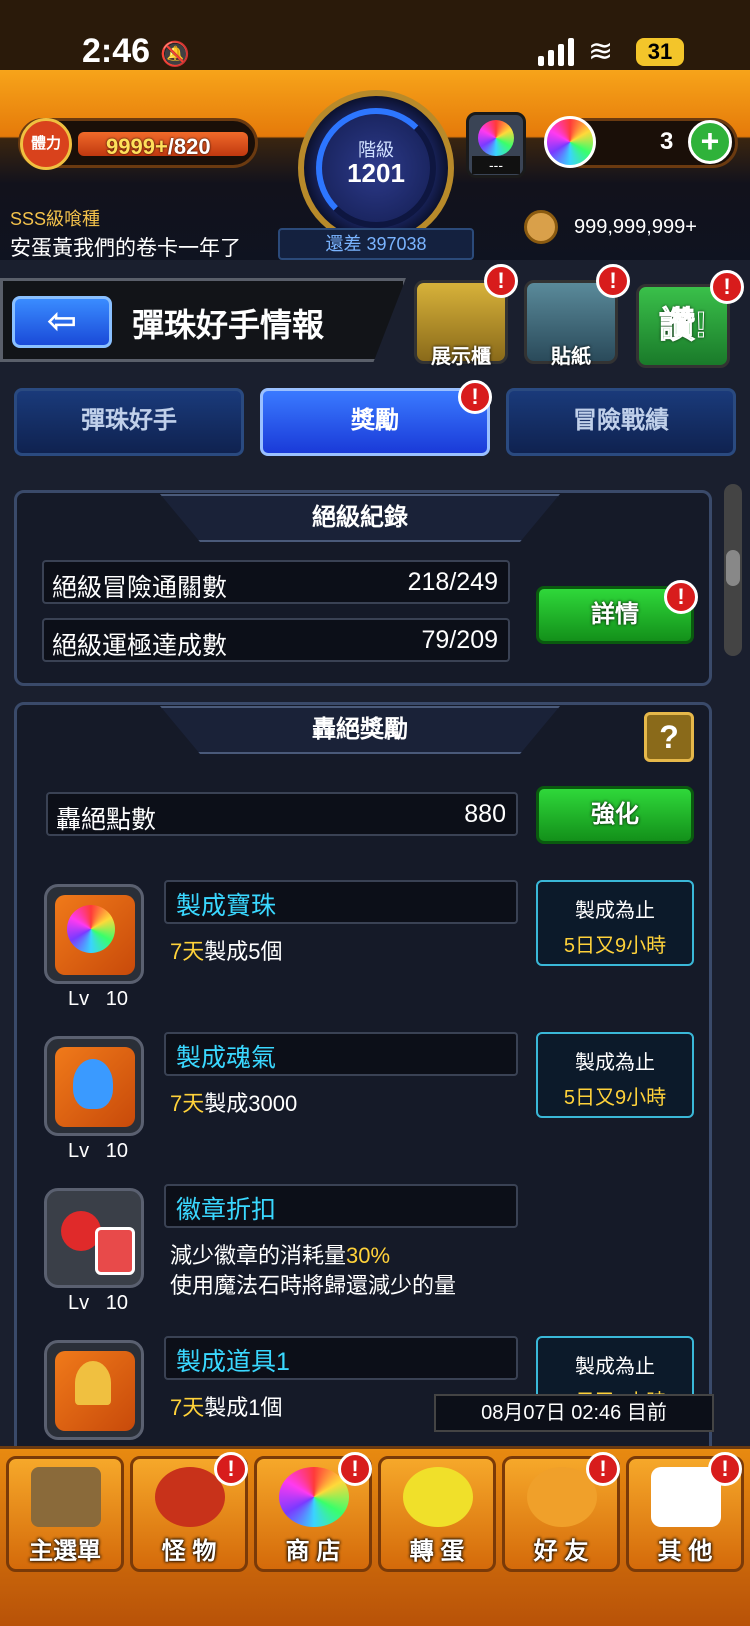 The height and width of the screenshot is (1626, 750). Describe the element at coordinates (452, 582) in the screenshot. I see `record-row-value: 218/249` at that location.